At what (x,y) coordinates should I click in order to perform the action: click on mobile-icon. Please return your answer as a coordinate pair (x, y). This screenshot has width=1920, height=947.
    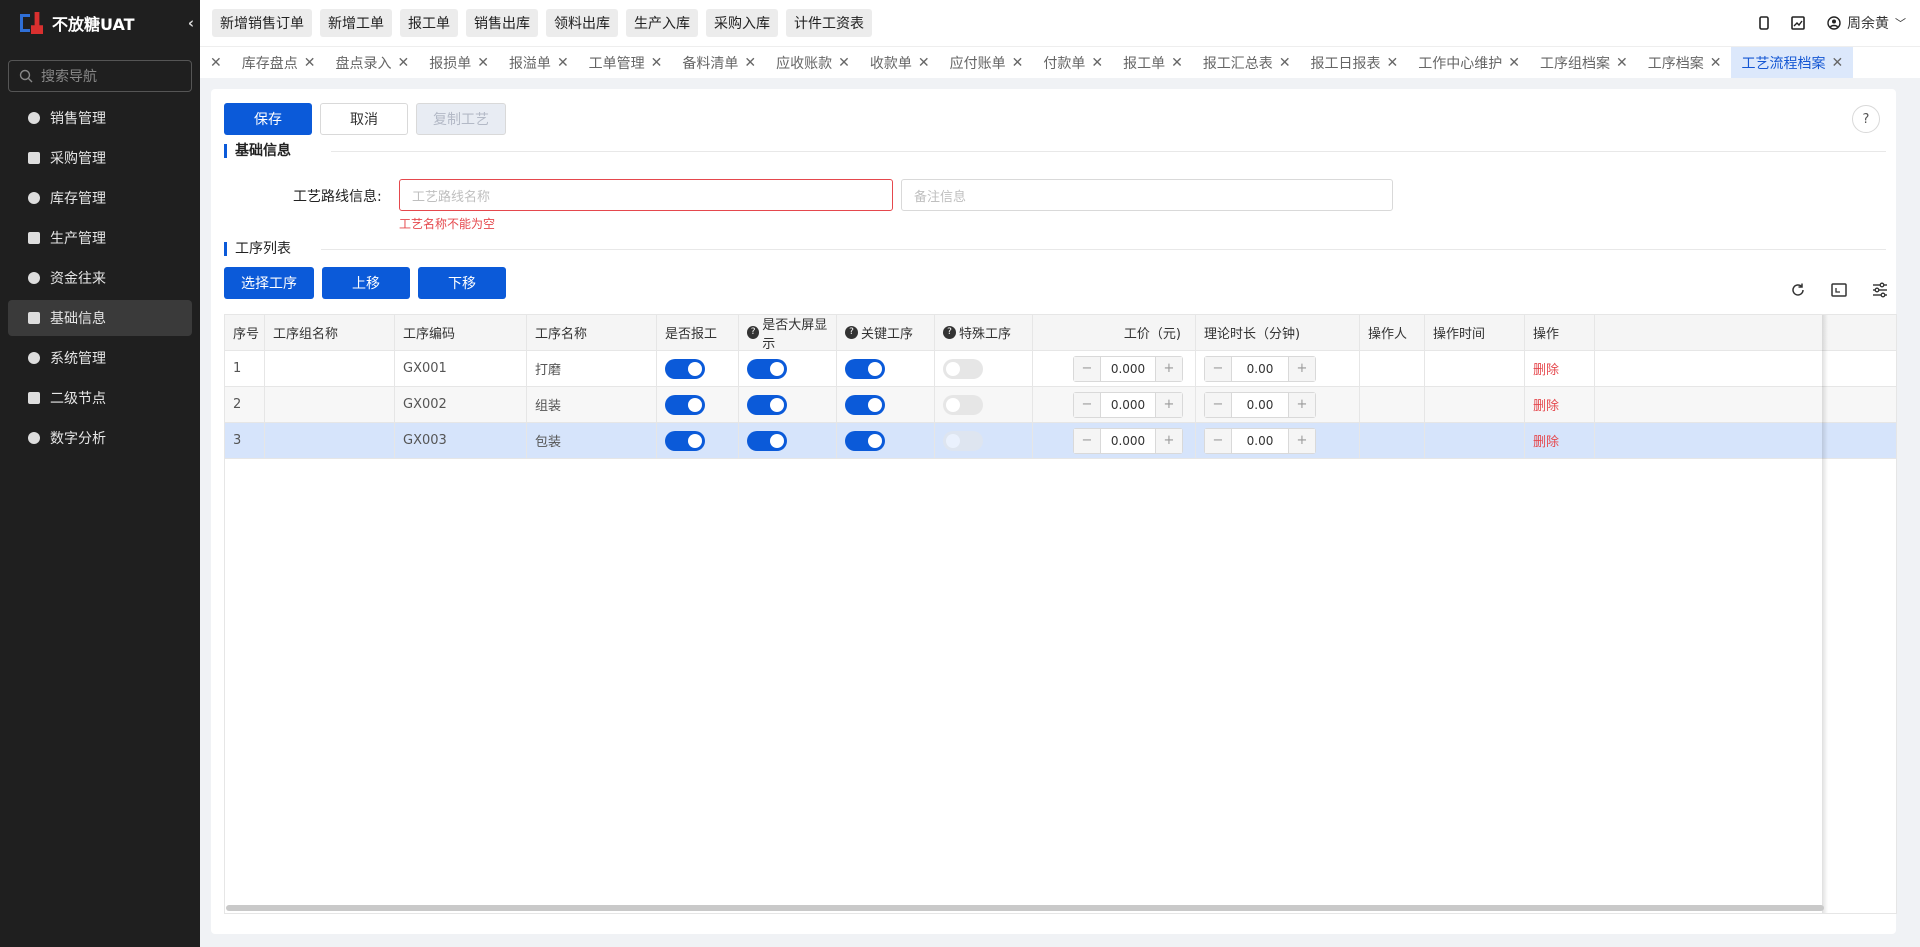
    Looking at the image, I should click on (1764, 23).